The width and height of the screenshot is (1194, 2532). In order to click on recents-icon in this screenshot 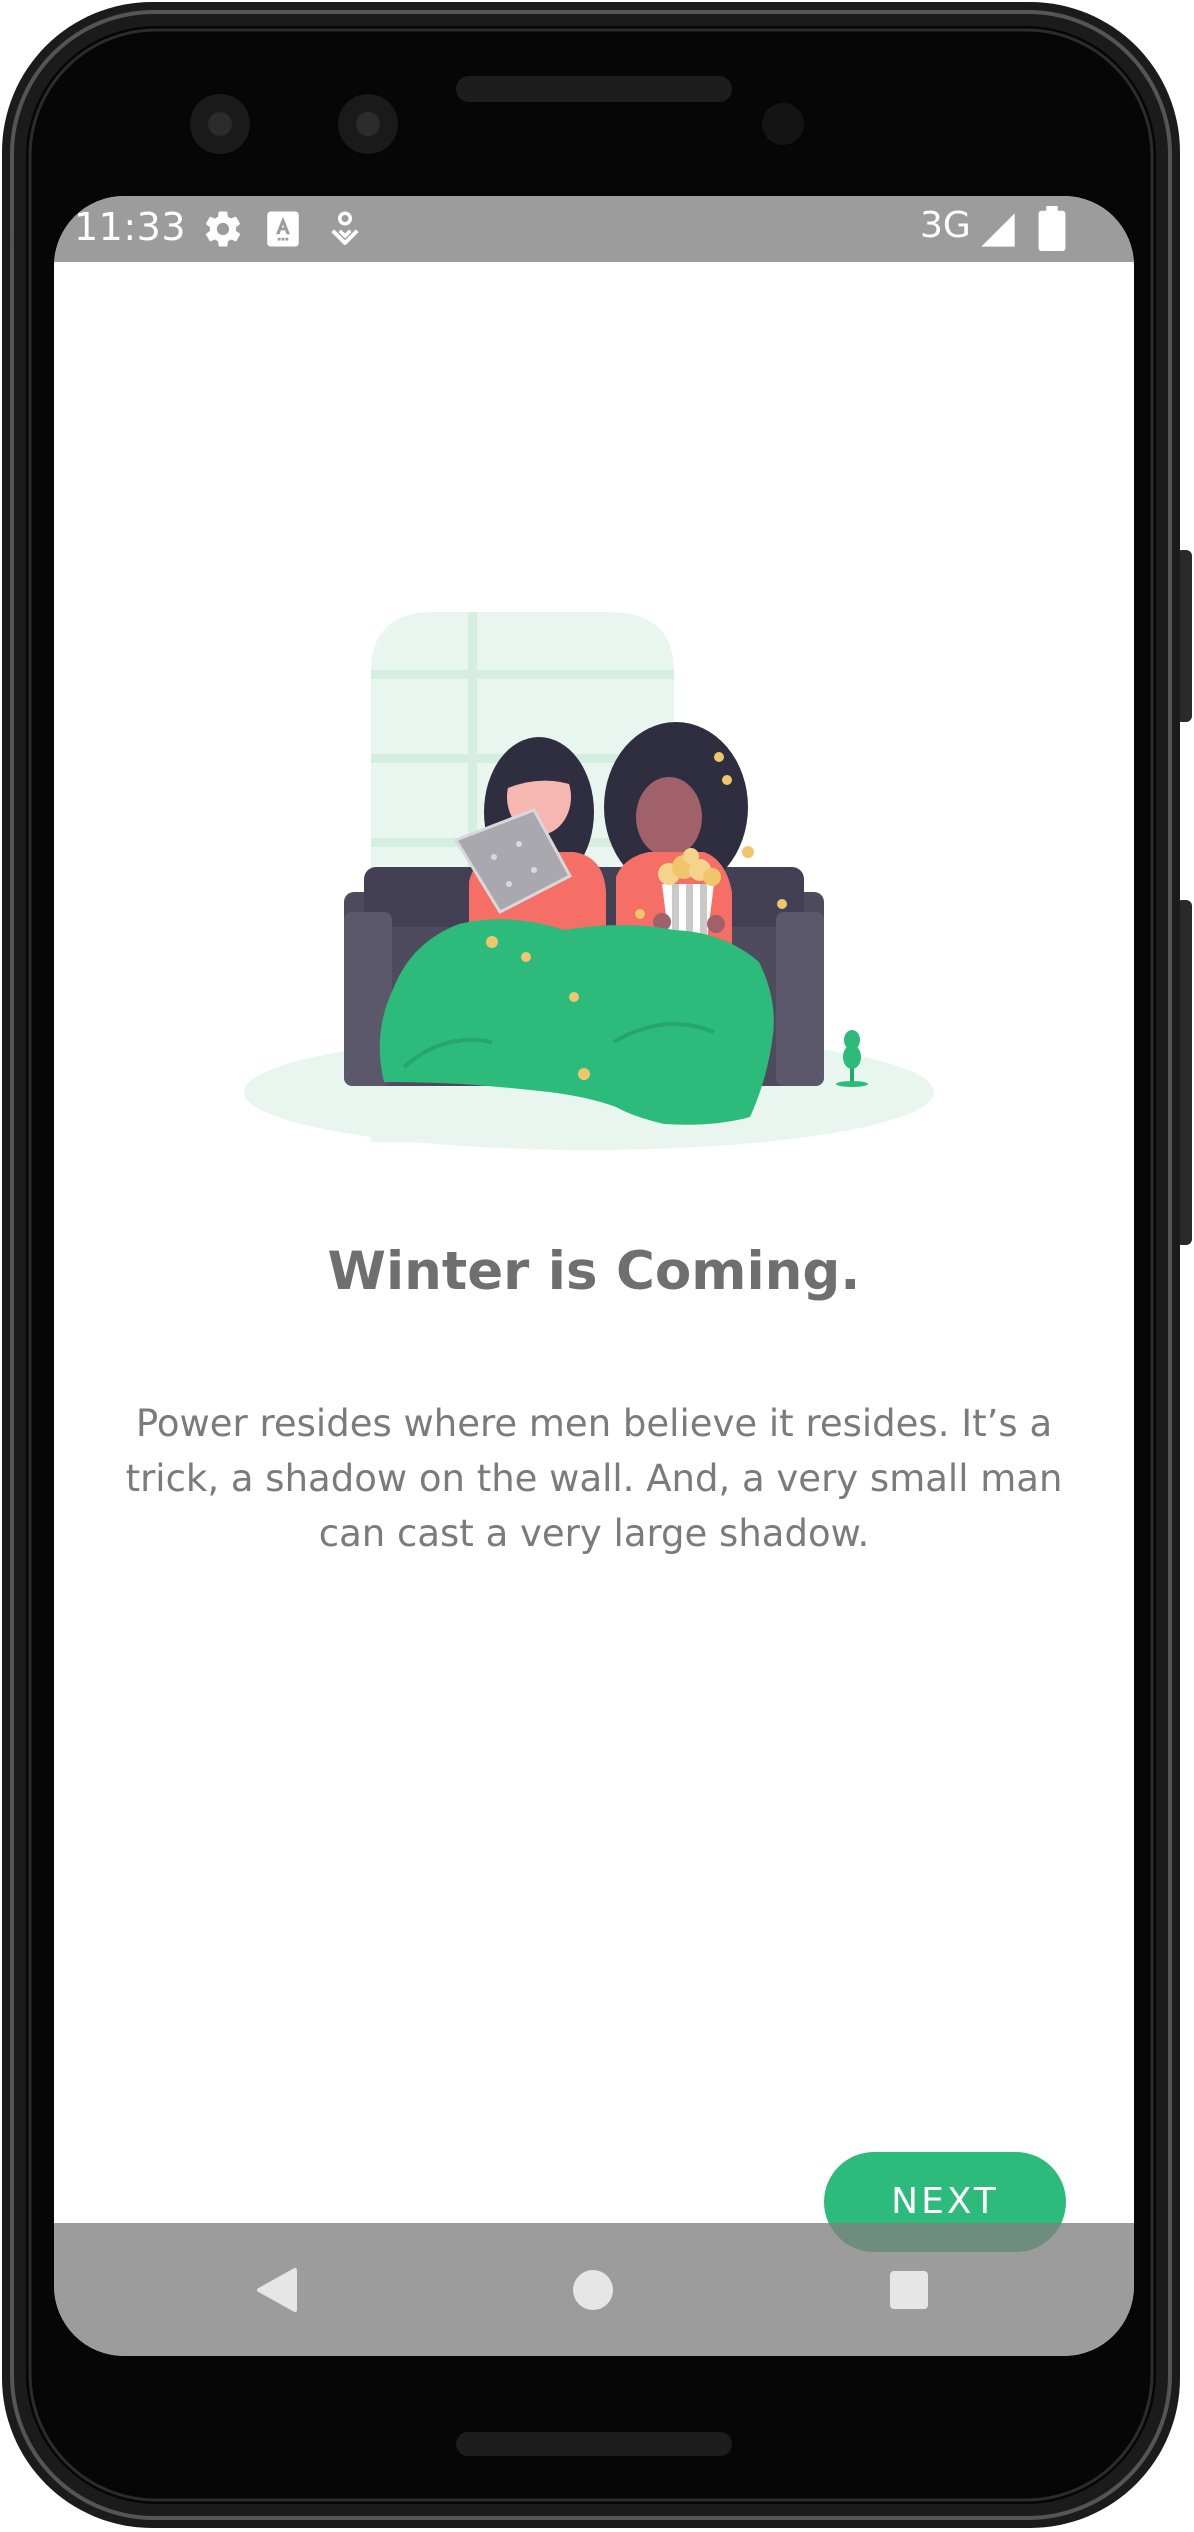, I will do `click(909, 2290)`.